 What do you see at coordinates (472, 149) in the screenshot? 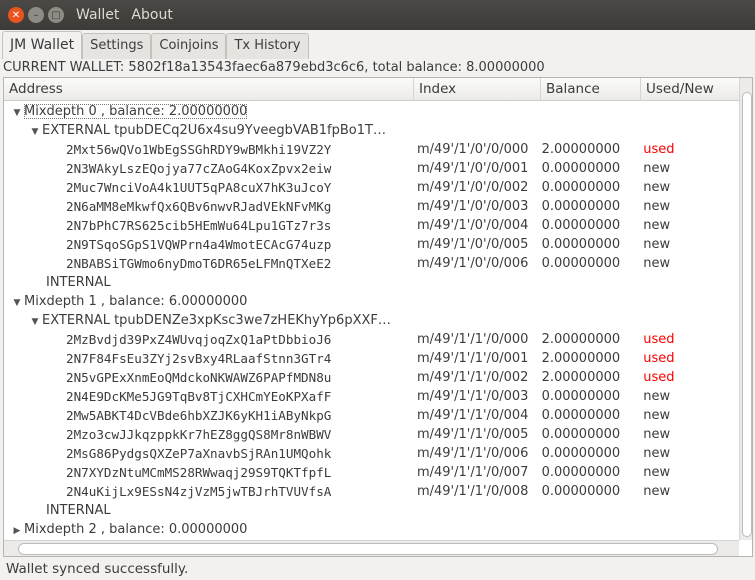
I see `index-cell: m/49'/1'/0'/0/000` at bounding box center [472, 149].